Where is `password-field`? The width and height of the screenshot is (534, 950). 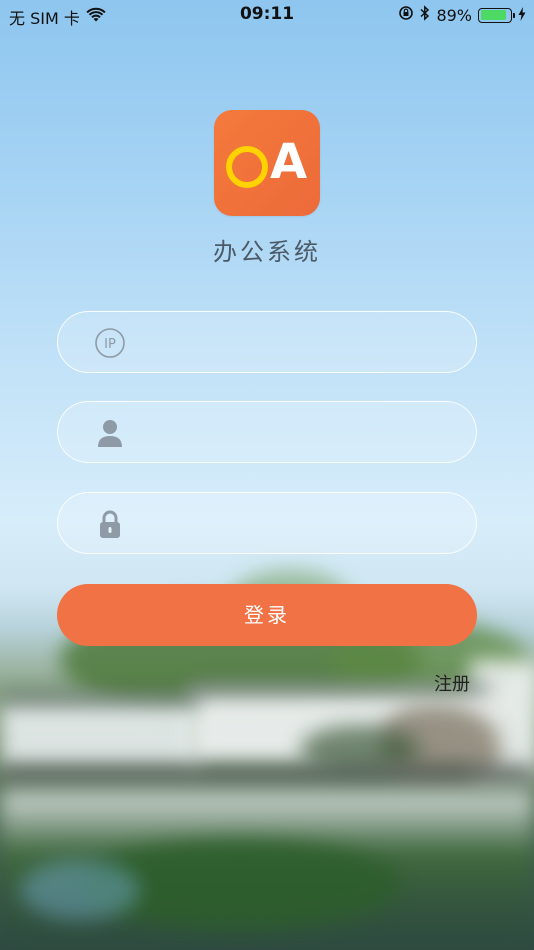 password-field is located at coordinates (267, 523).